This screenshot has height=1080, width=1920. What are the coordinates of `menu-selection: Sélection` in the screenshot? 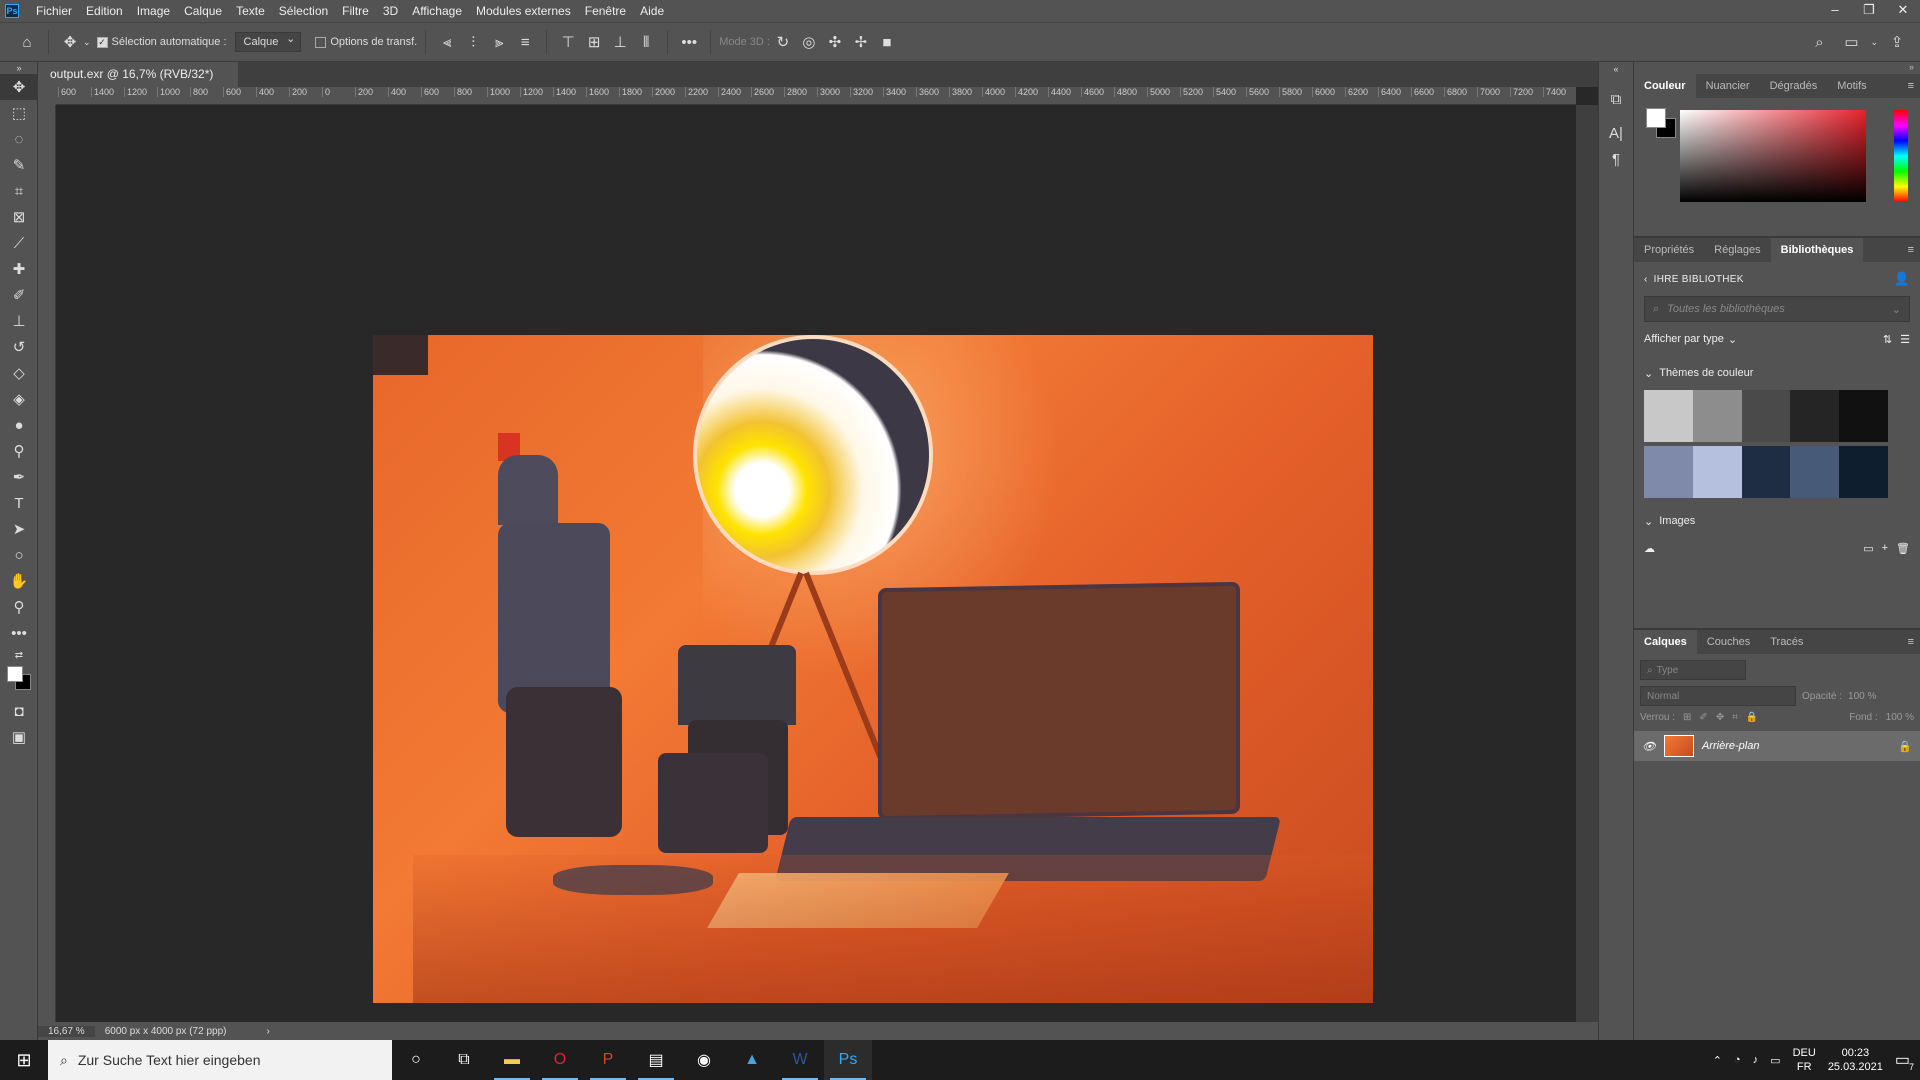 It's located at (303, 11).